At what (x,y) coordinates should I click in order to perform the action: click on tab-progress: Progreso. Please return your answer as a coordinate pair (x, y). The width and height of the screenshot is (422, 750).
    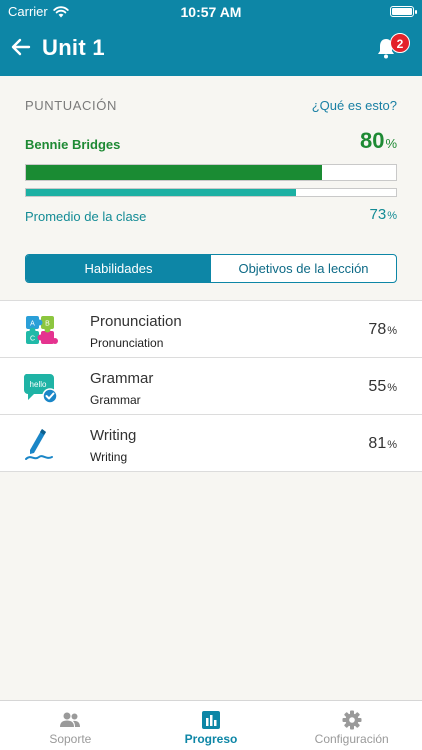
    Looking at the image, I should click on (211, 725).